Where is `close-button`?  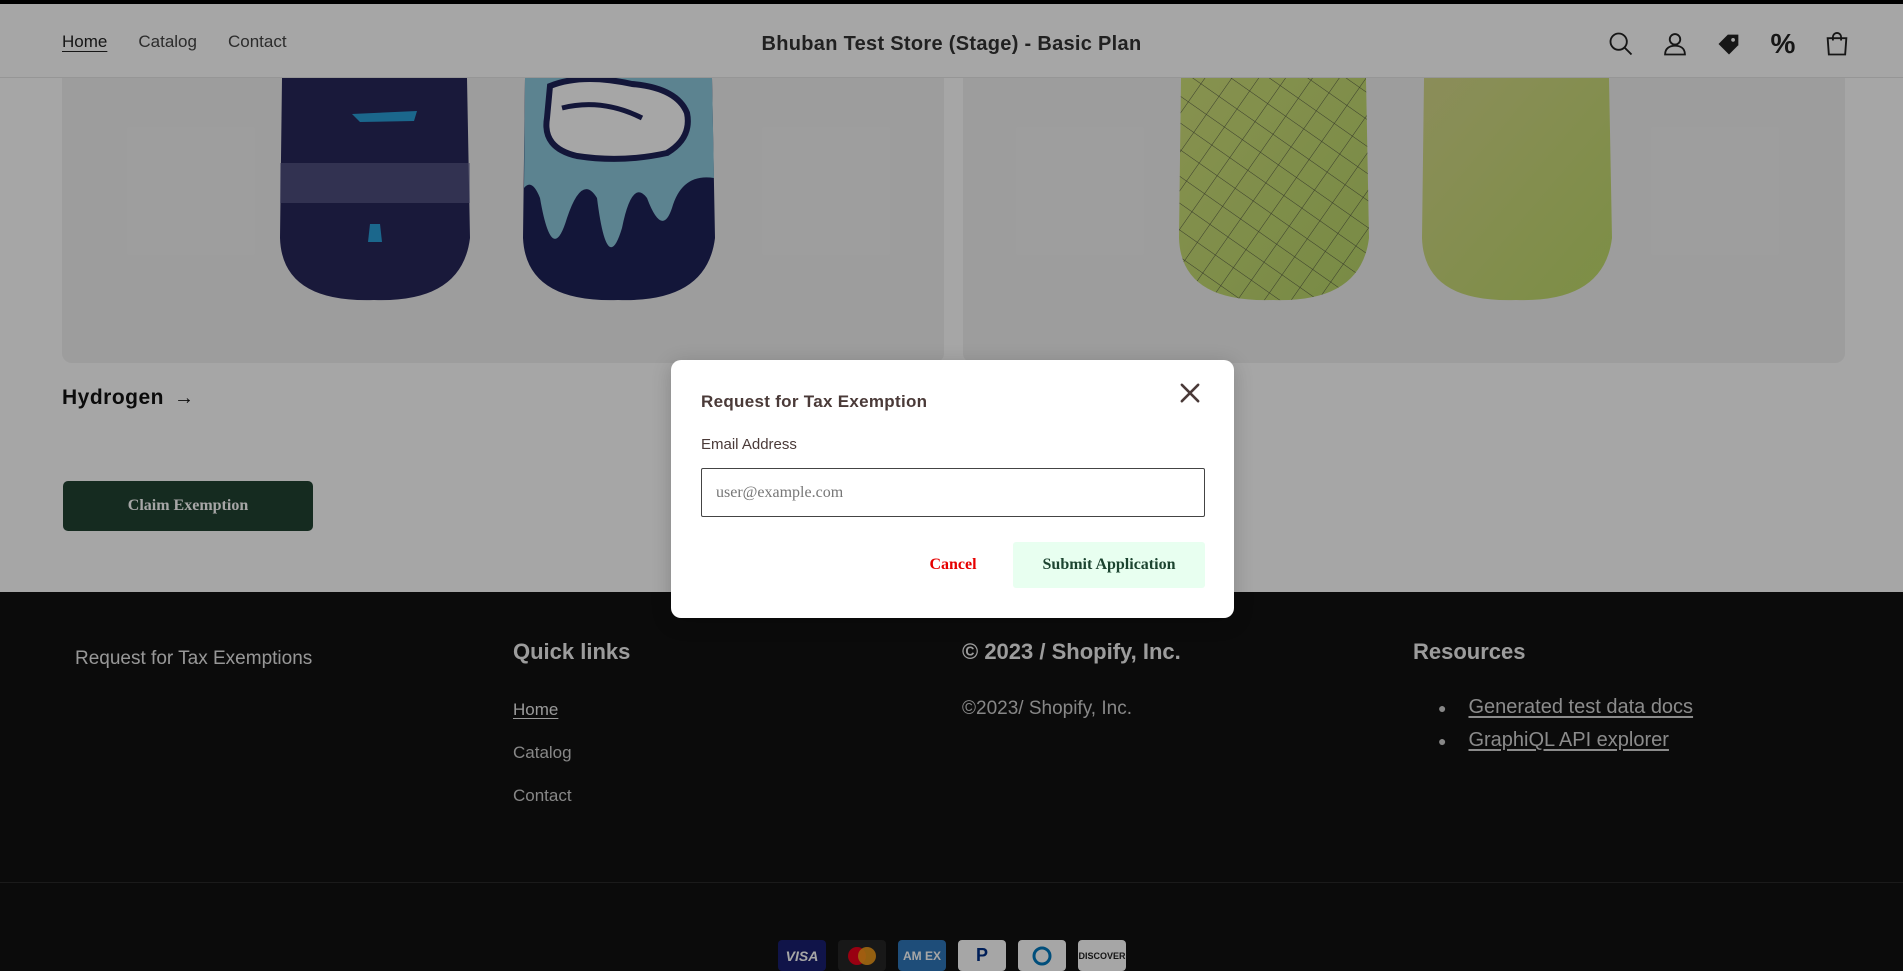 close-button is located at coordinates (1190, 393).